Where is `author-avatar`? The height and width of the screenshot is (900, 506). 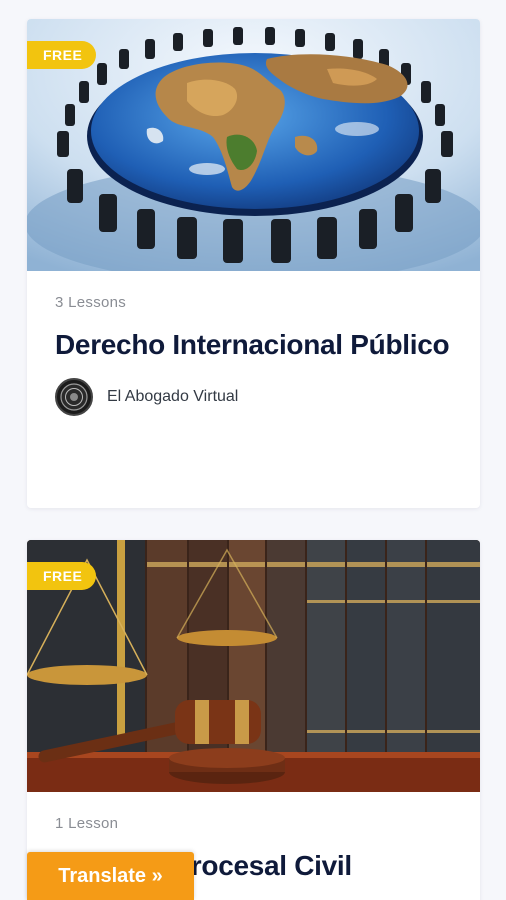
author-avatar is located at coordinates (74, 397).